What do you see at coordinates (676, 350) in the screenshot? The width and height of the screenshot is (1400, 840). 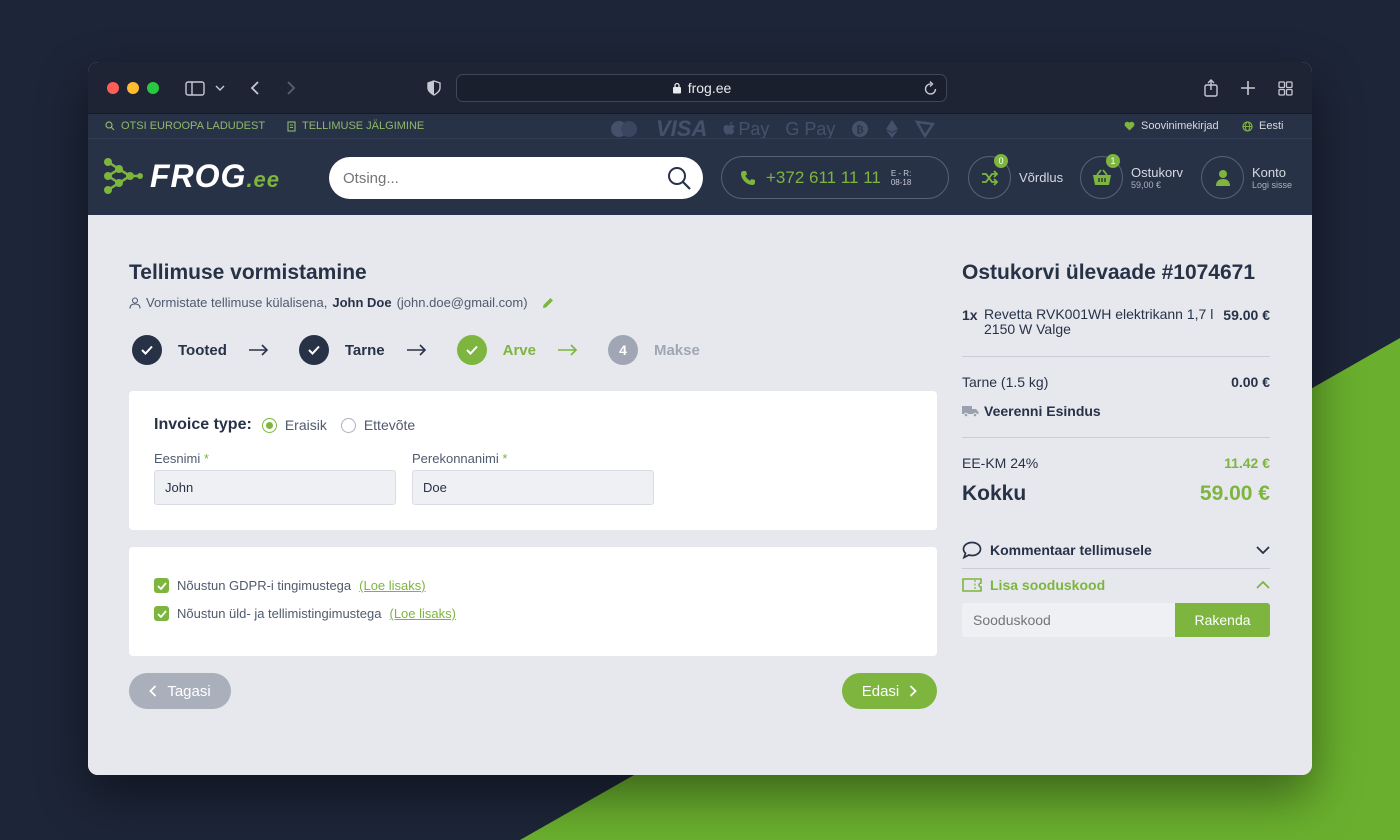 I see `step-label: Makse` at bounding box center [676, 350].